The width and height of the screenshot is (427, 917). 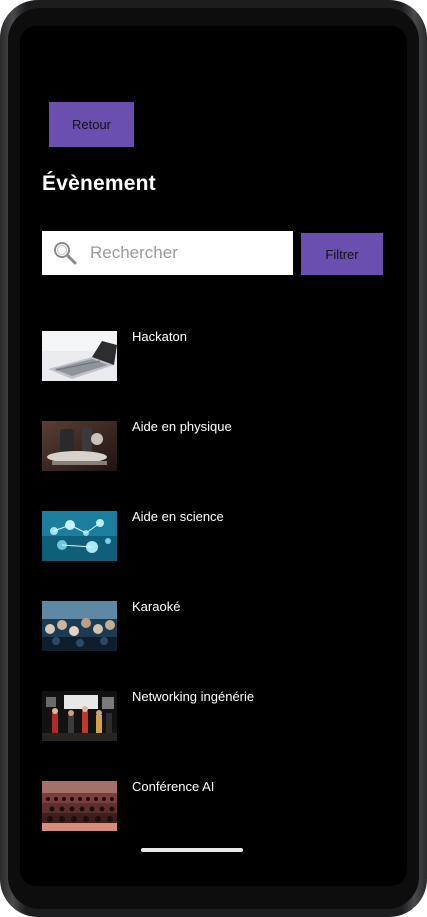 I want to click on networking-event-photo, so click(x=79, y=716).